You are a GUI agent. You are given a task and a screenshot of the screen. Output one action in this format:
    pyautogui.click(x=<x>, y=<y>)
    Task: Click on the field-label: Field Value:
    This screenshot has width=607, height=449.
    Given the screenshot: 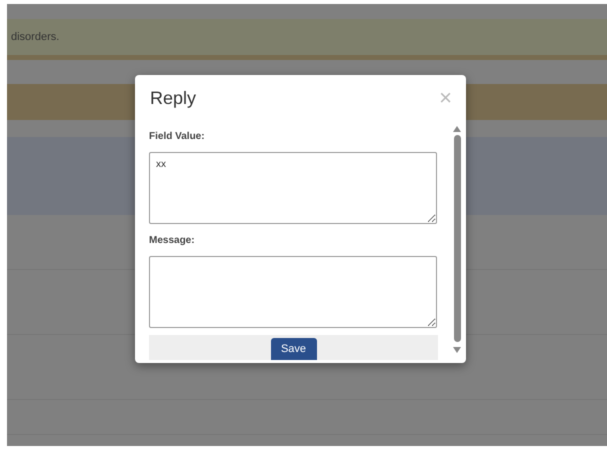 What is the action you would take?
    pyautogui.click(x=177, y=136)
    